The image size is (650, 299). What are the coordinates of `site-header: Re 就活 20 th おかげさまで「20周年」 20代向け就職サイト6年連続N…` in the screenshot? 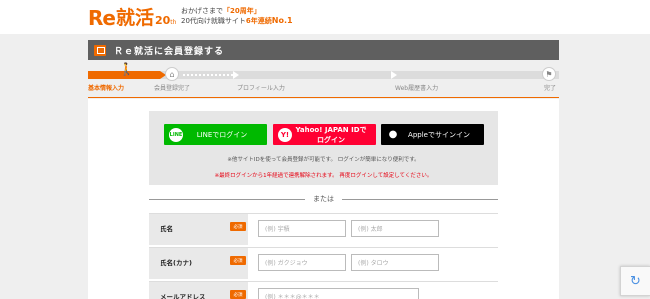 It's located at (325, 17).